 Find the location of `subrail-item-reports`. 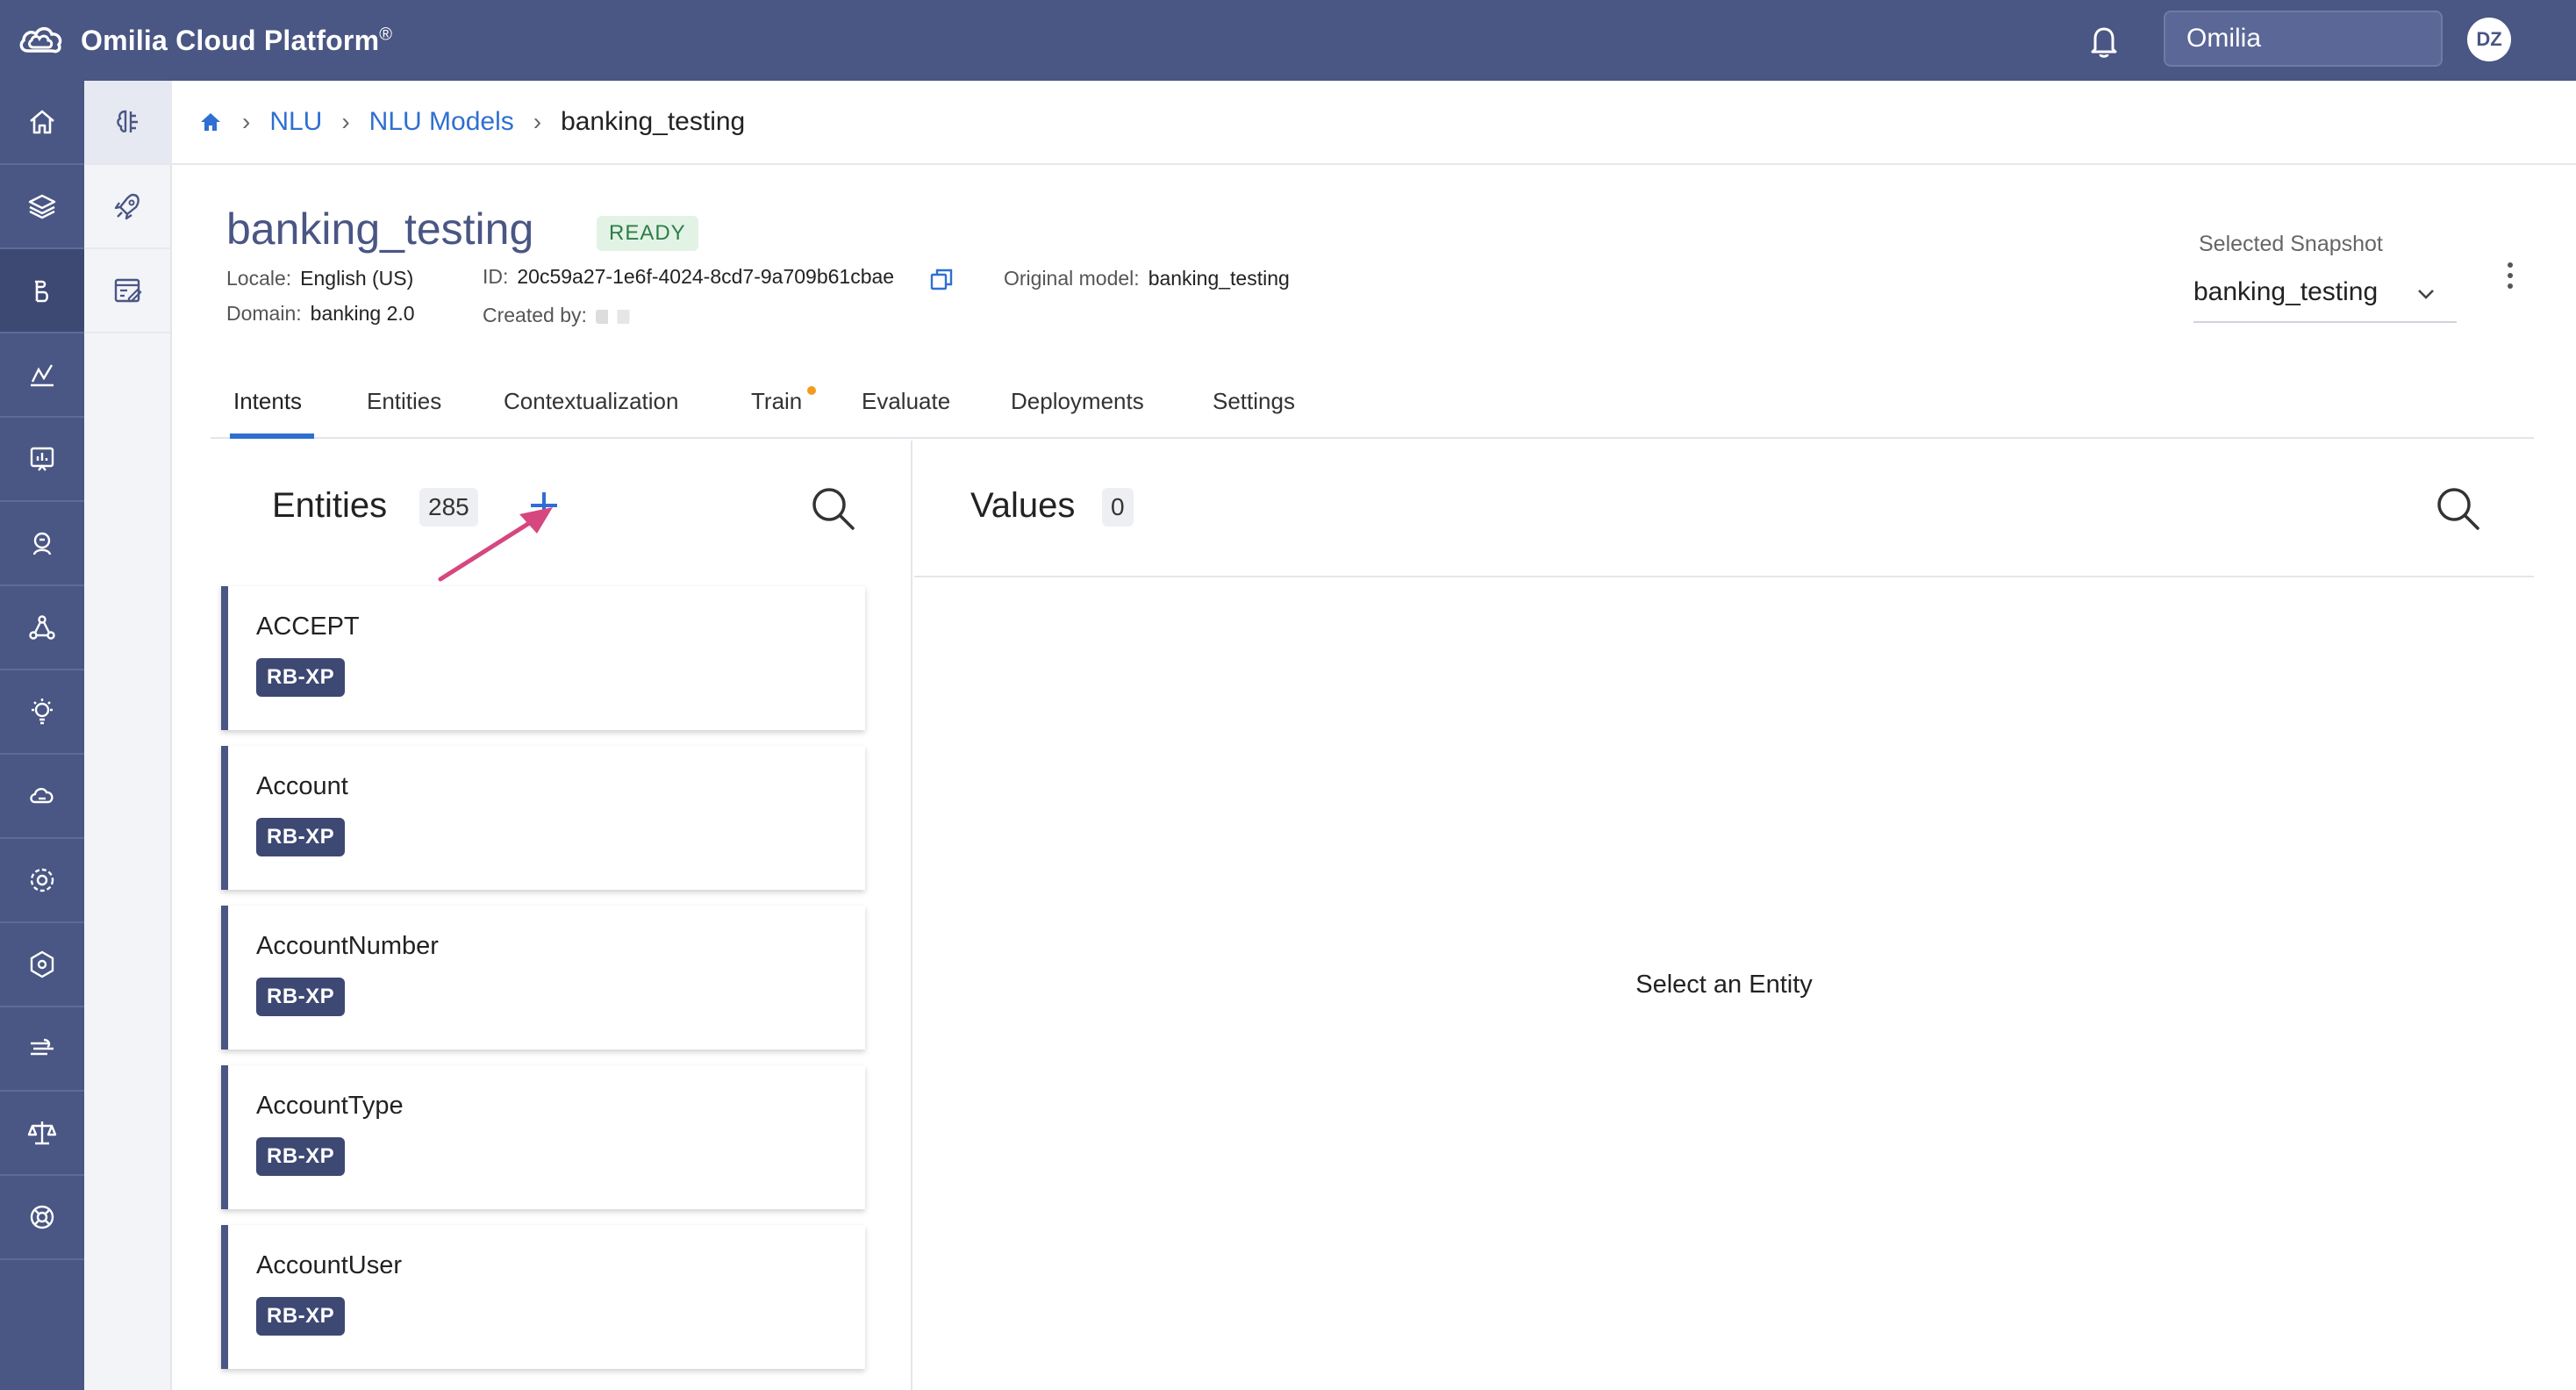

subrail-item-reports is located at coordinates (128, 291).